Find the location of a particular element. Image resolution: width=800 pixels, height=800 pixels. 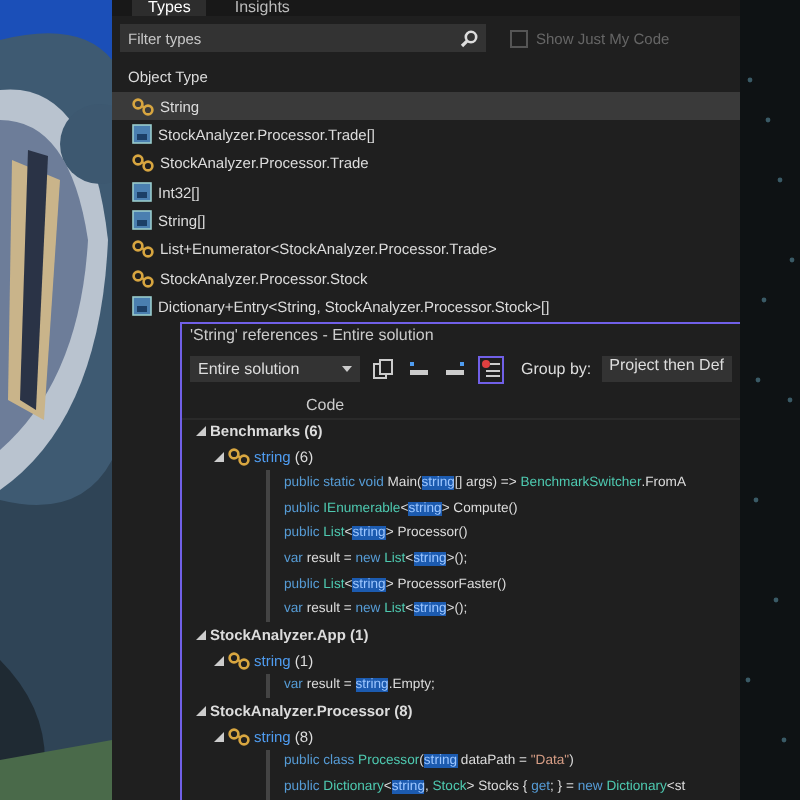

search-icon is located at coordinates (469, 39).